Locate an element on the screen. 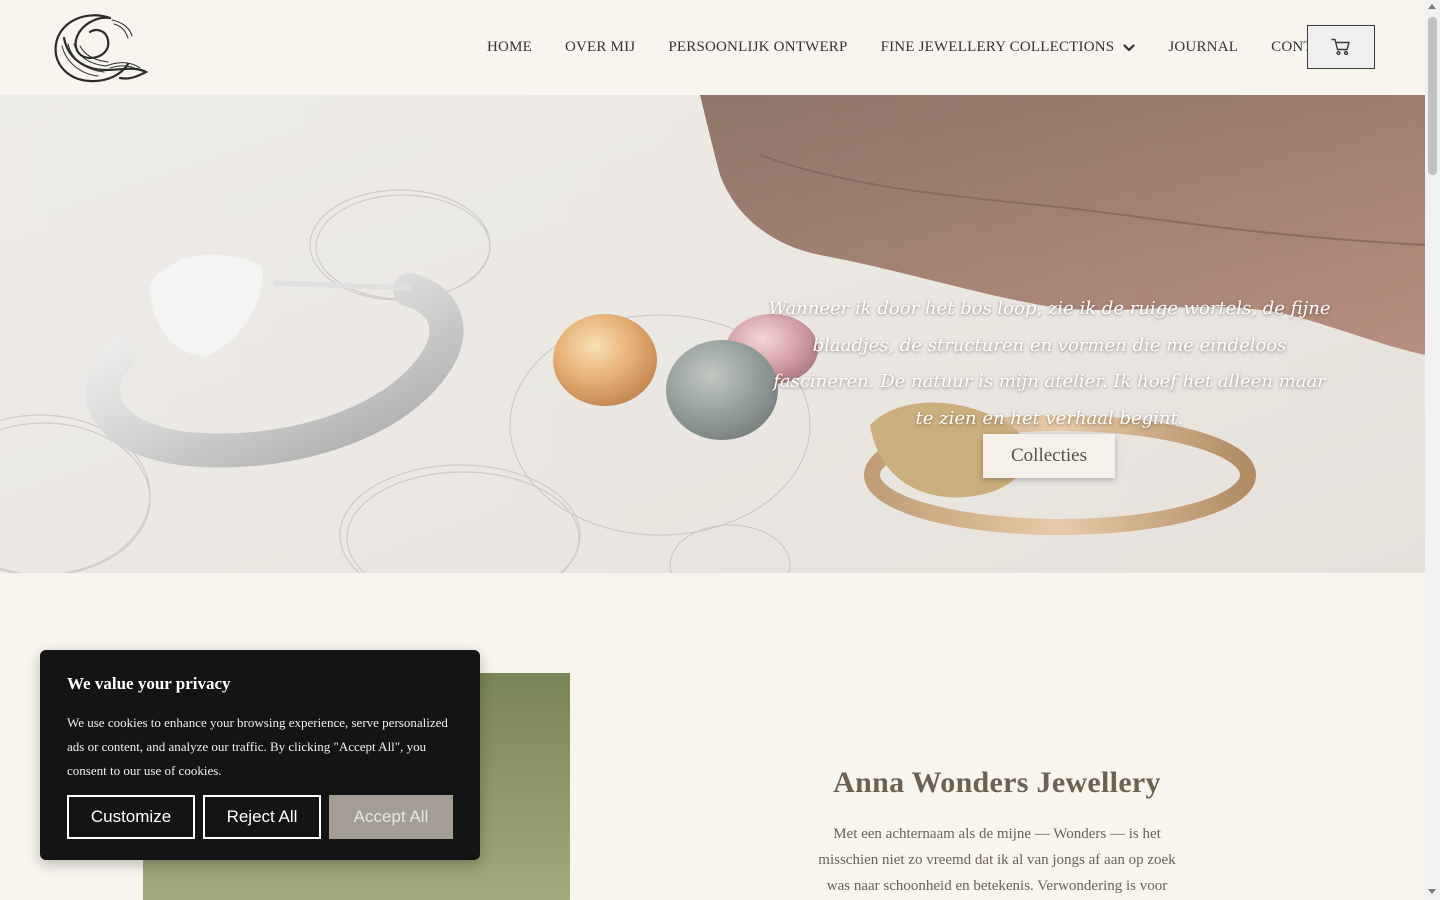 Image resolution: width=1440 pixels, height=900 pixels. nav-over-mij-label: OVER MIJ is located at coordinates (600, 47).